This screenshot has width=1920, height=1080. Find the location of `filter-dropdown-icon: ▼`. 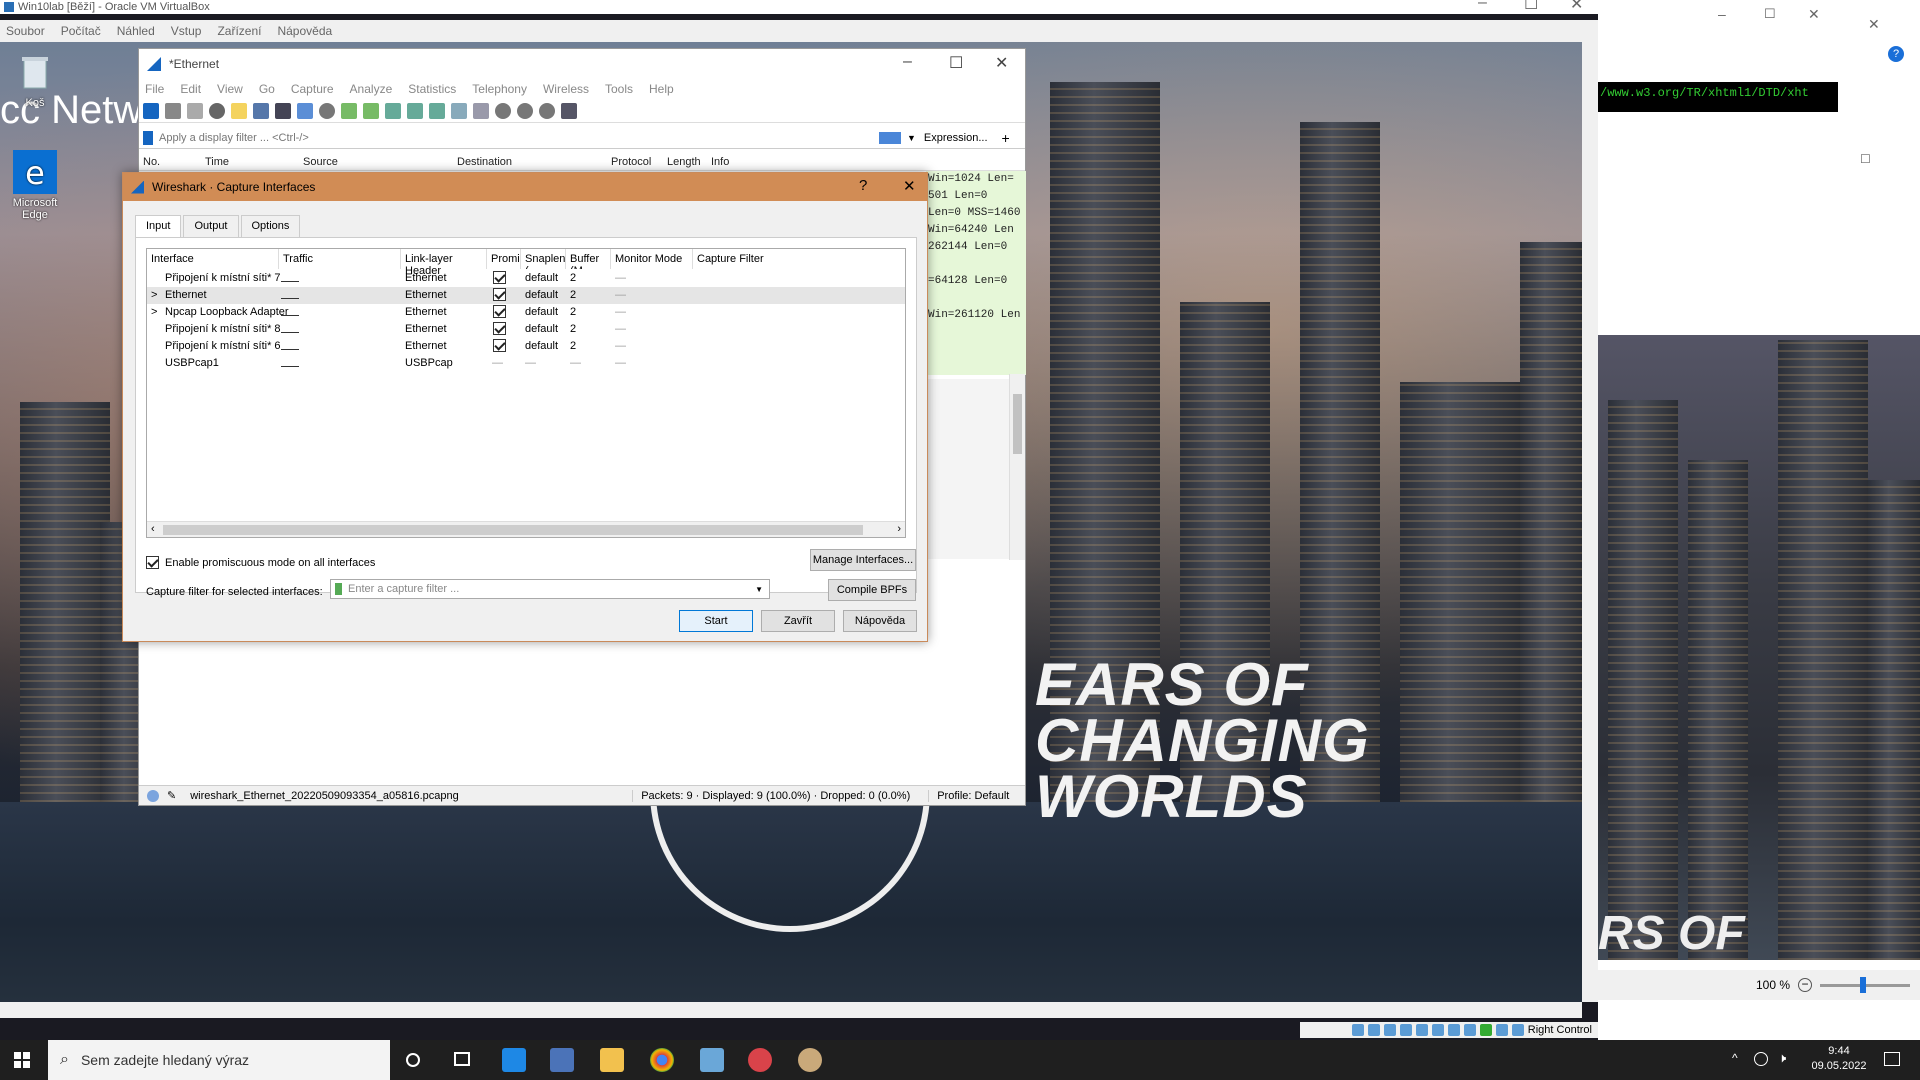

filter-dropdown-icon: ▼ is located at coordinates (911, 138).